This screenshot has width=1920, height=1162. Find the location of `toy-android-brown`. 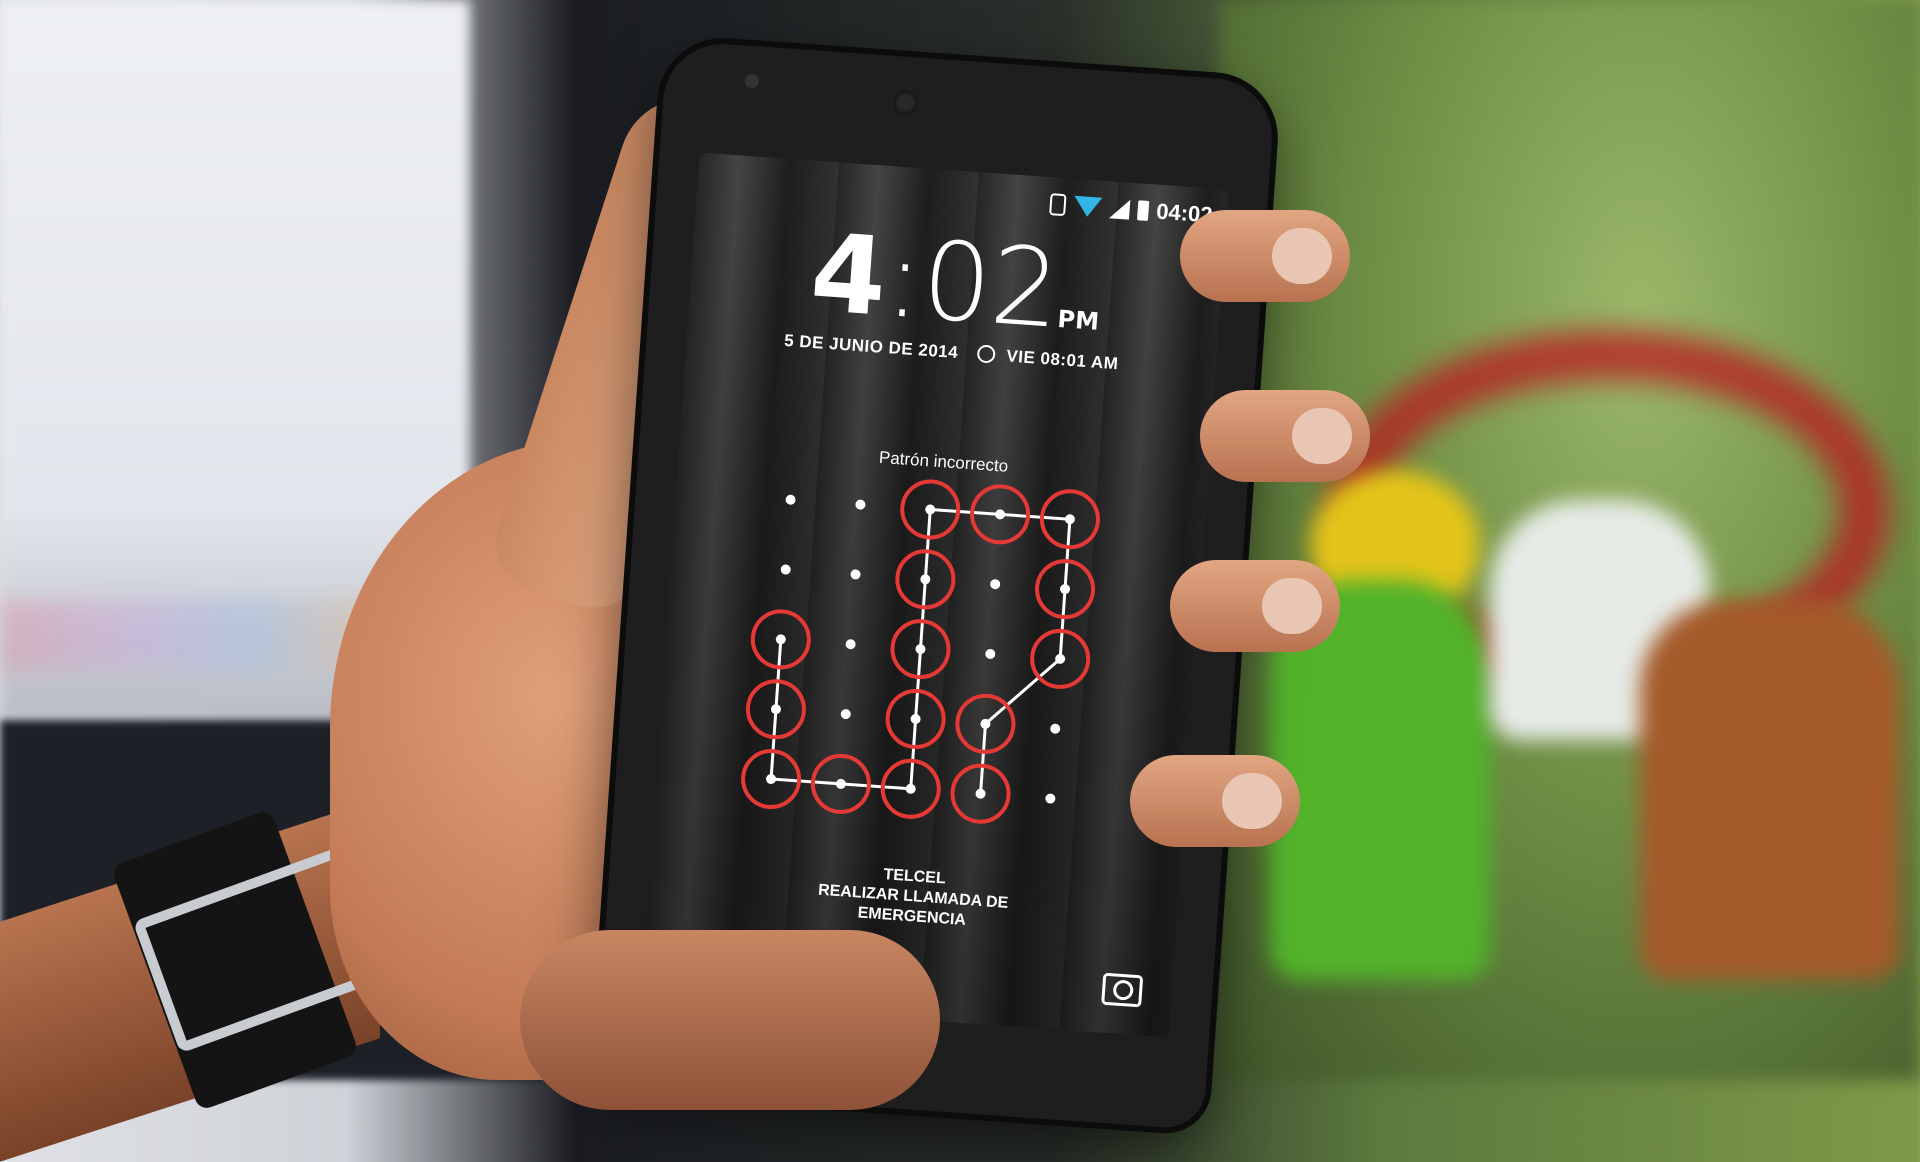

toy-android-brown is located at coordinates (1770, 790).